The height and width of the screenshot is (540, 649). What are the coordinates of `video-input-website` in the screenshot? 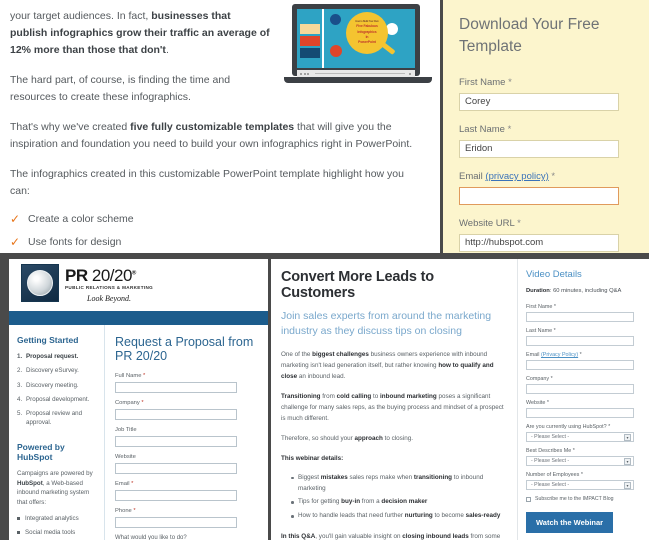 It's located at (580, 413).